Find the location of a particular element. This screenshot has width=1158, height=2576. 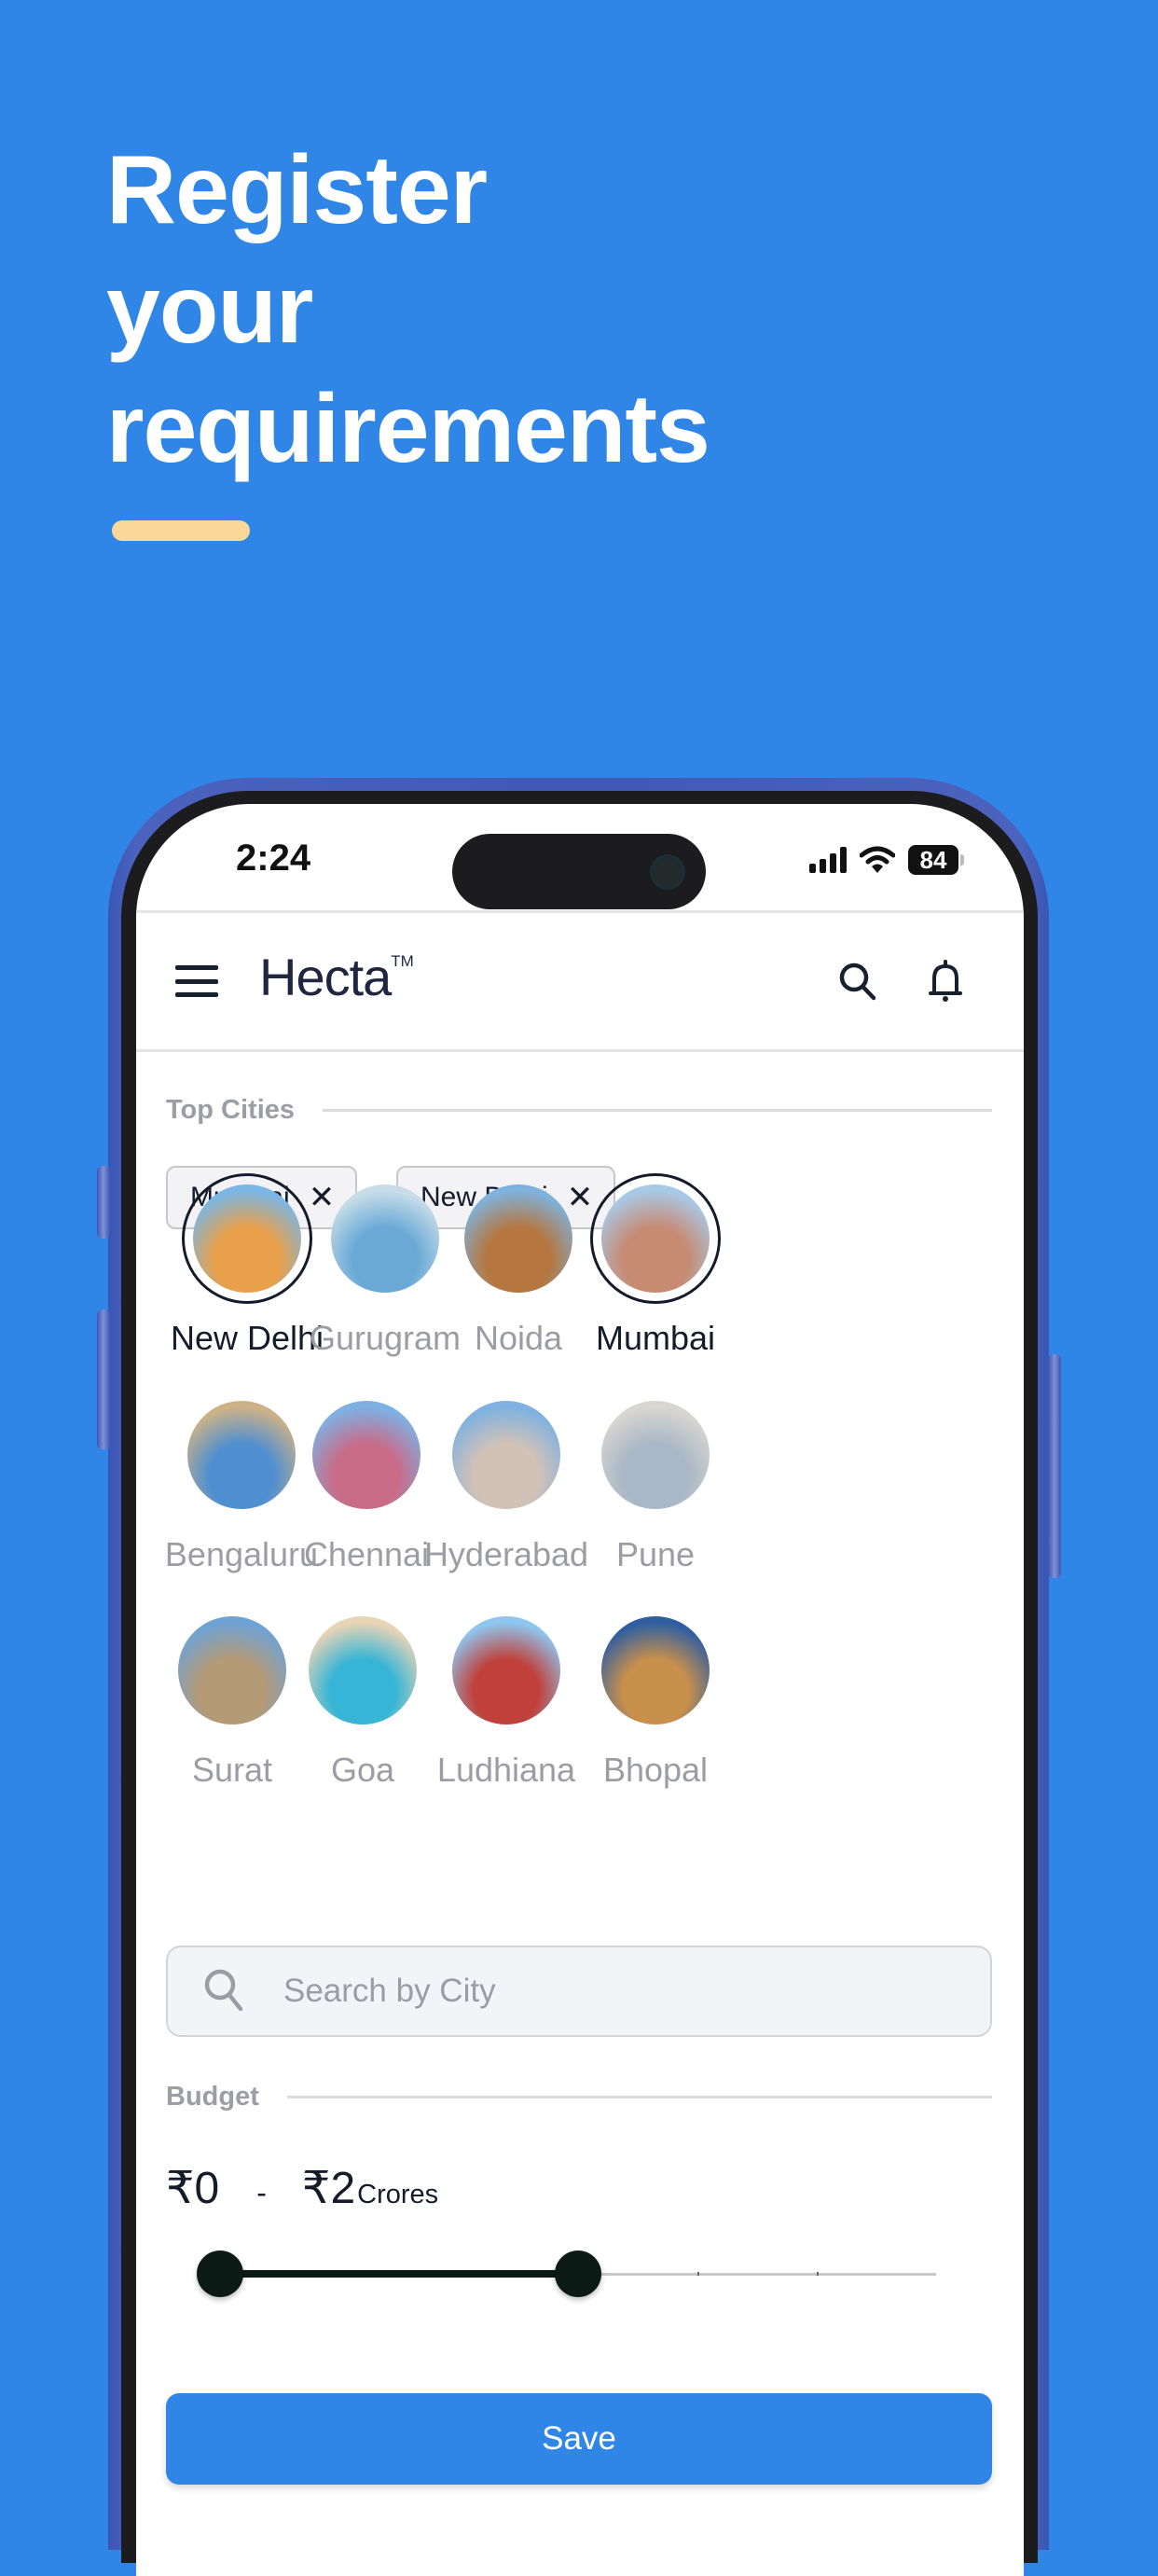

budget-max-currency: ₹ is located at coordinates (316, 2188).